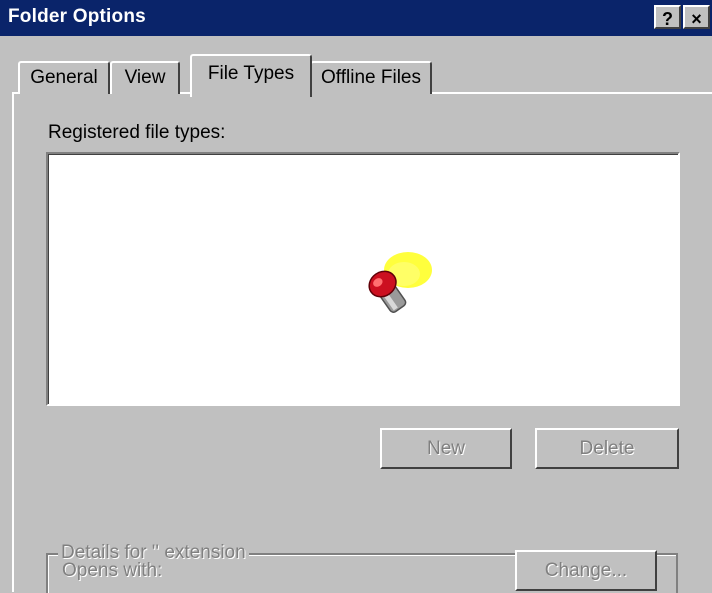 Image resolution: width=712 pixels, height=593 pixels. Describe the element at coordinates (696, 17) in the screenshot. I see `close-button: ×` at that location.